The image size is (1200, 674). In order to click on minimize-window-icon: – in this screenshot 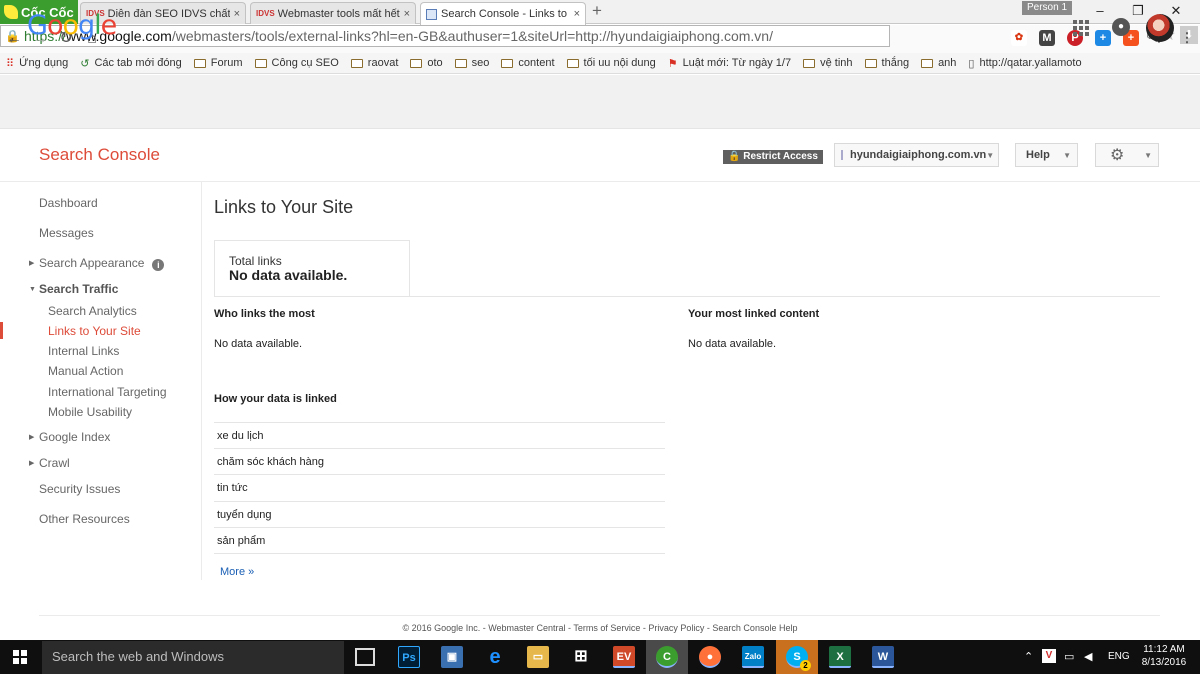, I will do `click(1100, 10)`.